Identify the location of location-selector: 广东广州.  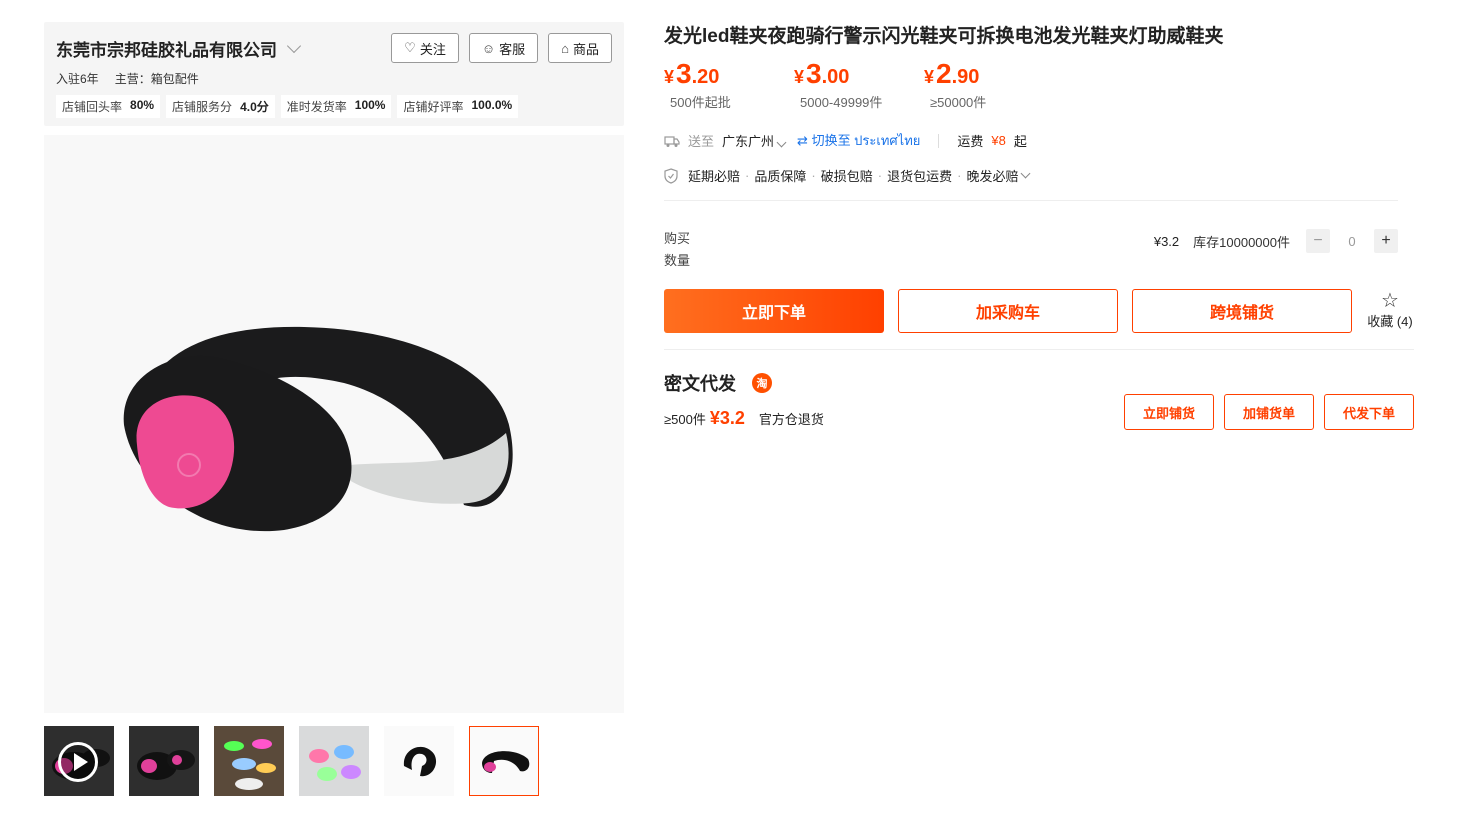
(755, 140).